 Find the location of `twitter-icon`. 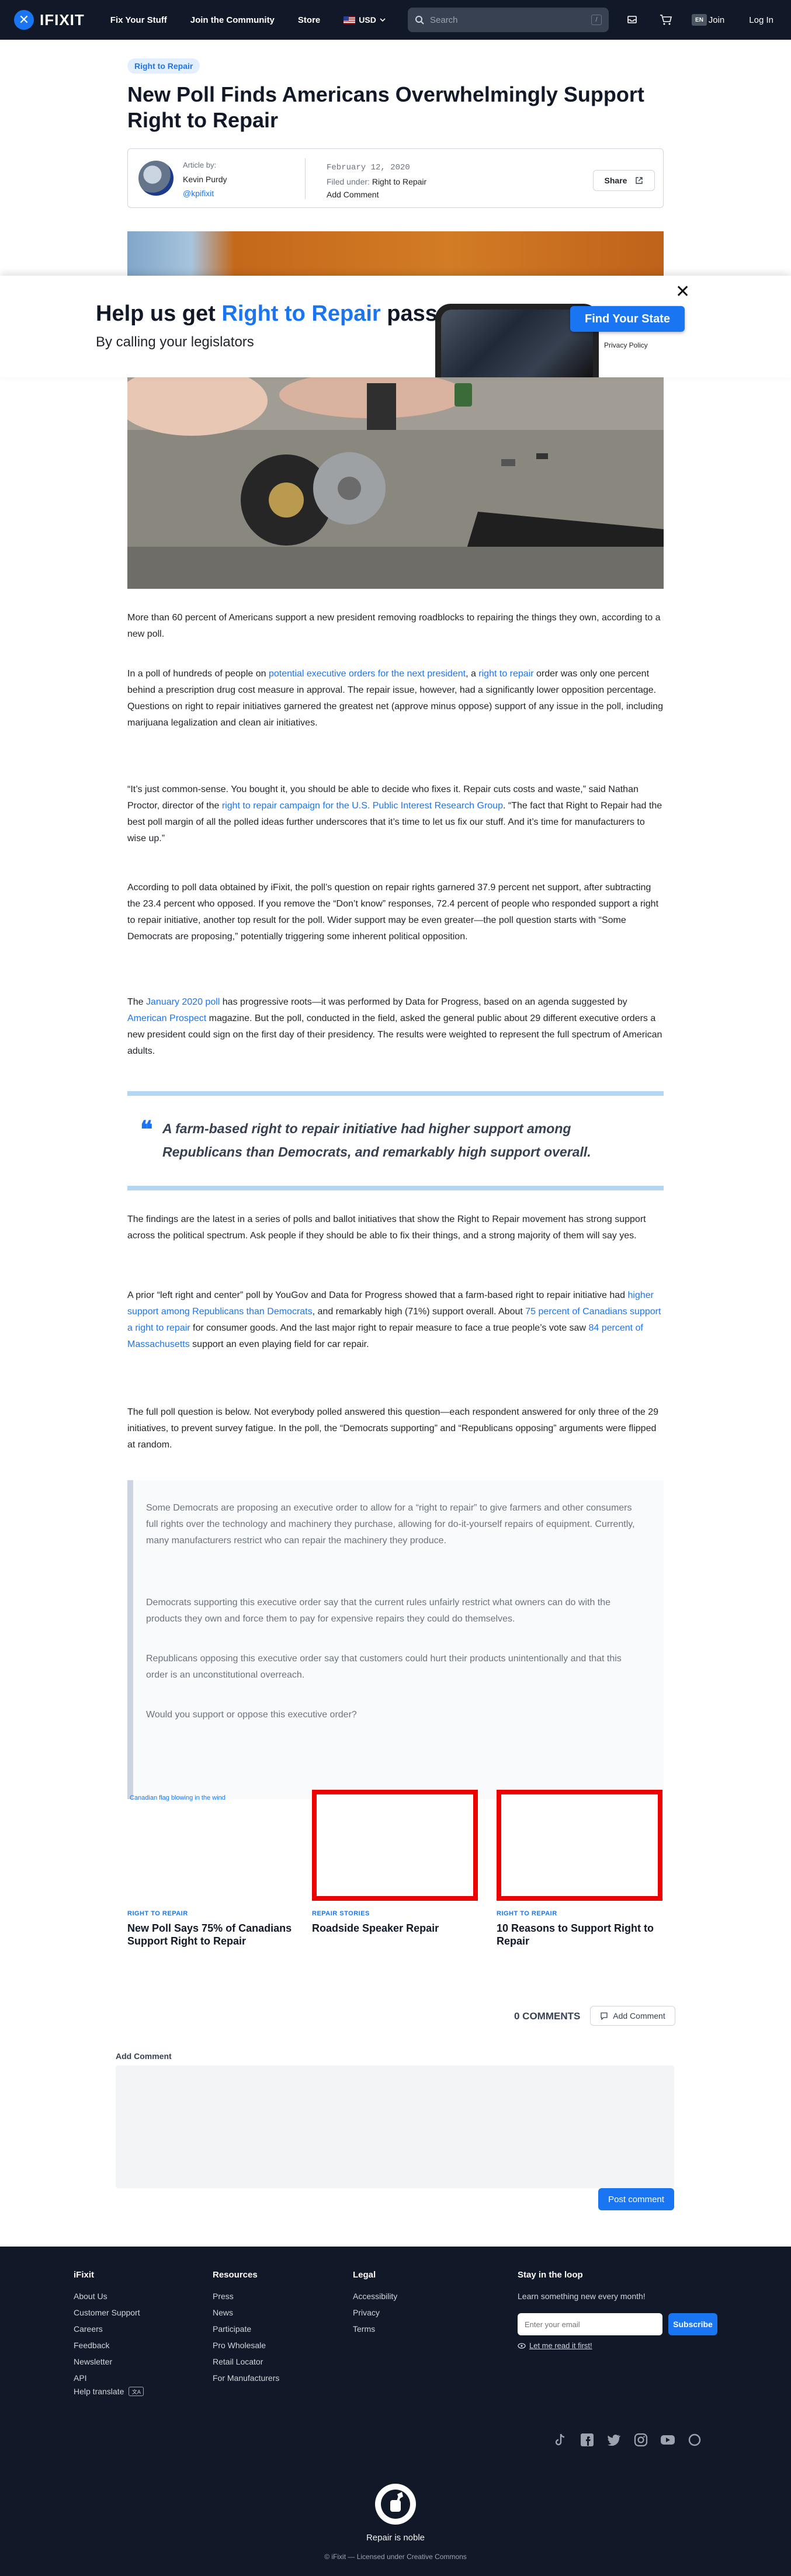

twitter-icon is located at coordinates (614, 2440).